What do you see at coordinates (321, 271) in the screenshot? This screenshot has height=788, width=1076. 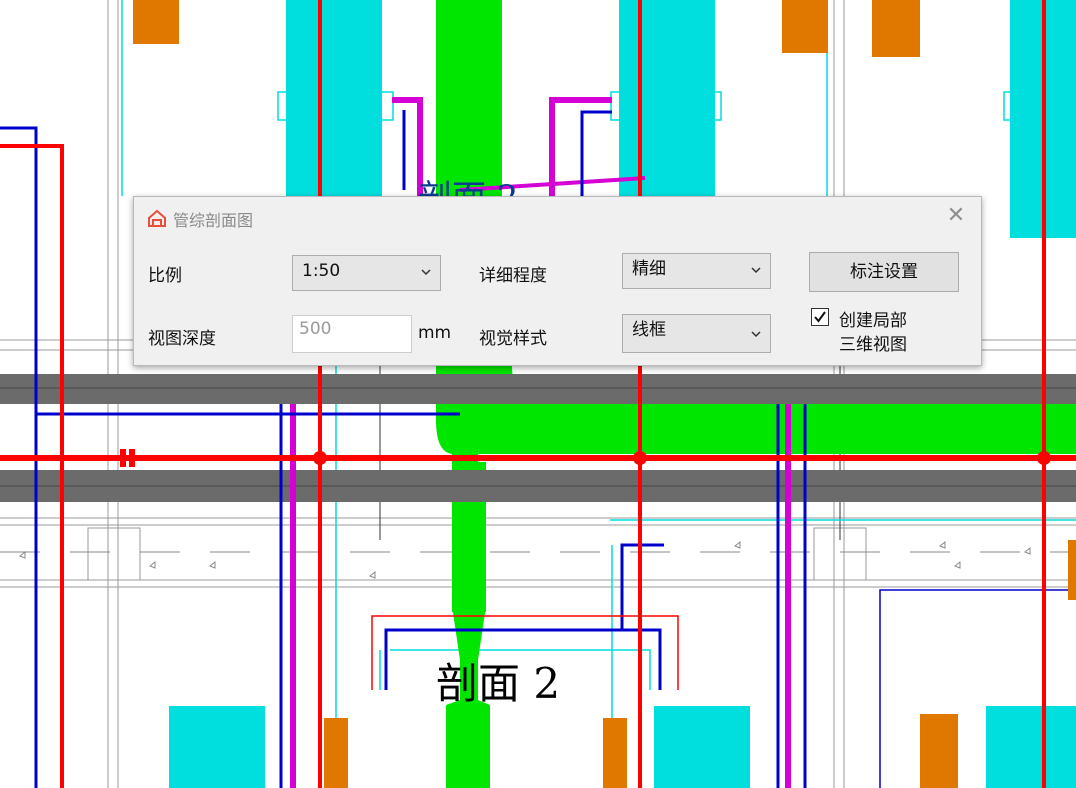 I see `scale-value: 1:50` at bounding box center [321, 271].